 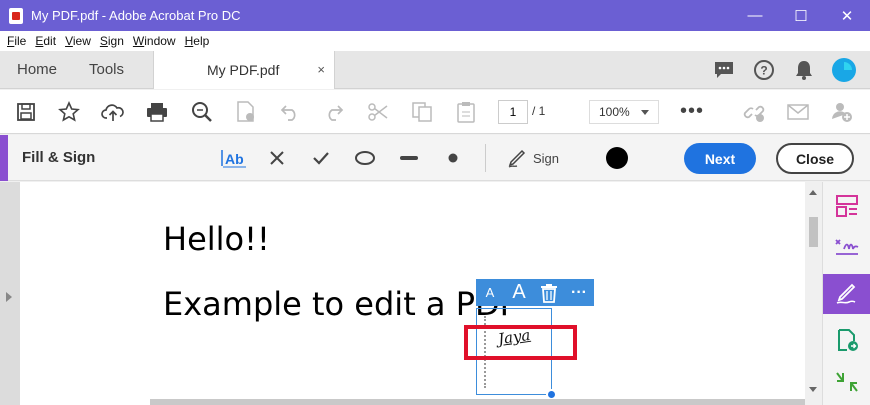 What do you see at coordinates (579, 292) in the screenshot?
I see `more-options-icon: ···` at bounding box center [579, 292].